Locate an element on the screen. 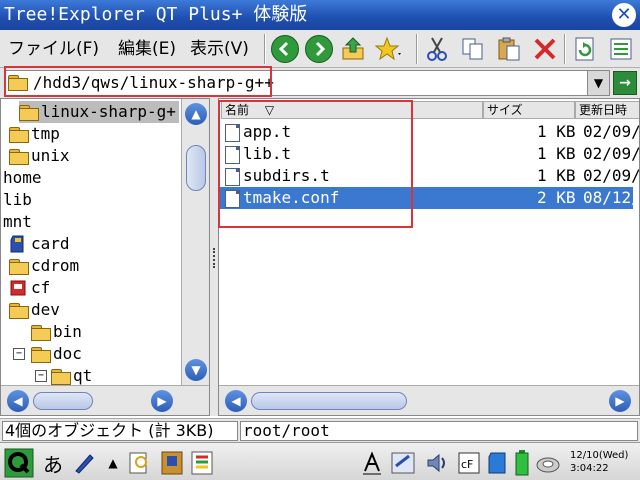 The height and width of the screenshot is (480, 640). tree-item: bin is located at coordinates (56, 332).